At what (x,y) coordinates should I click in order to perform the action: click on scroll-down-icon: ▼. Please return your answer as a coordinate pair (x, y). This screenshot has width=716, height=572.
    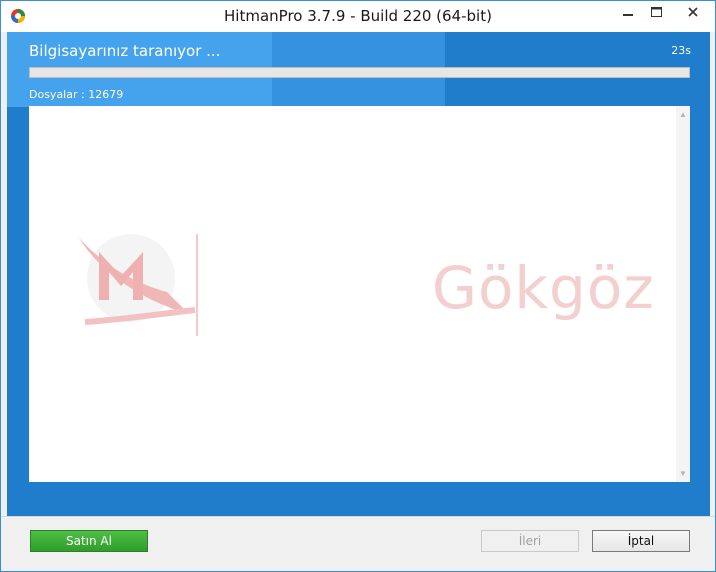
    Looking at the image, I should click on (683, 473).